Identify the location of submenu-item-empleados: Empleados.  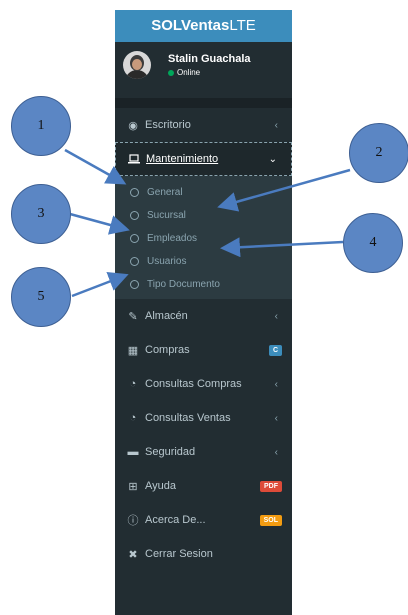
(203, 238).